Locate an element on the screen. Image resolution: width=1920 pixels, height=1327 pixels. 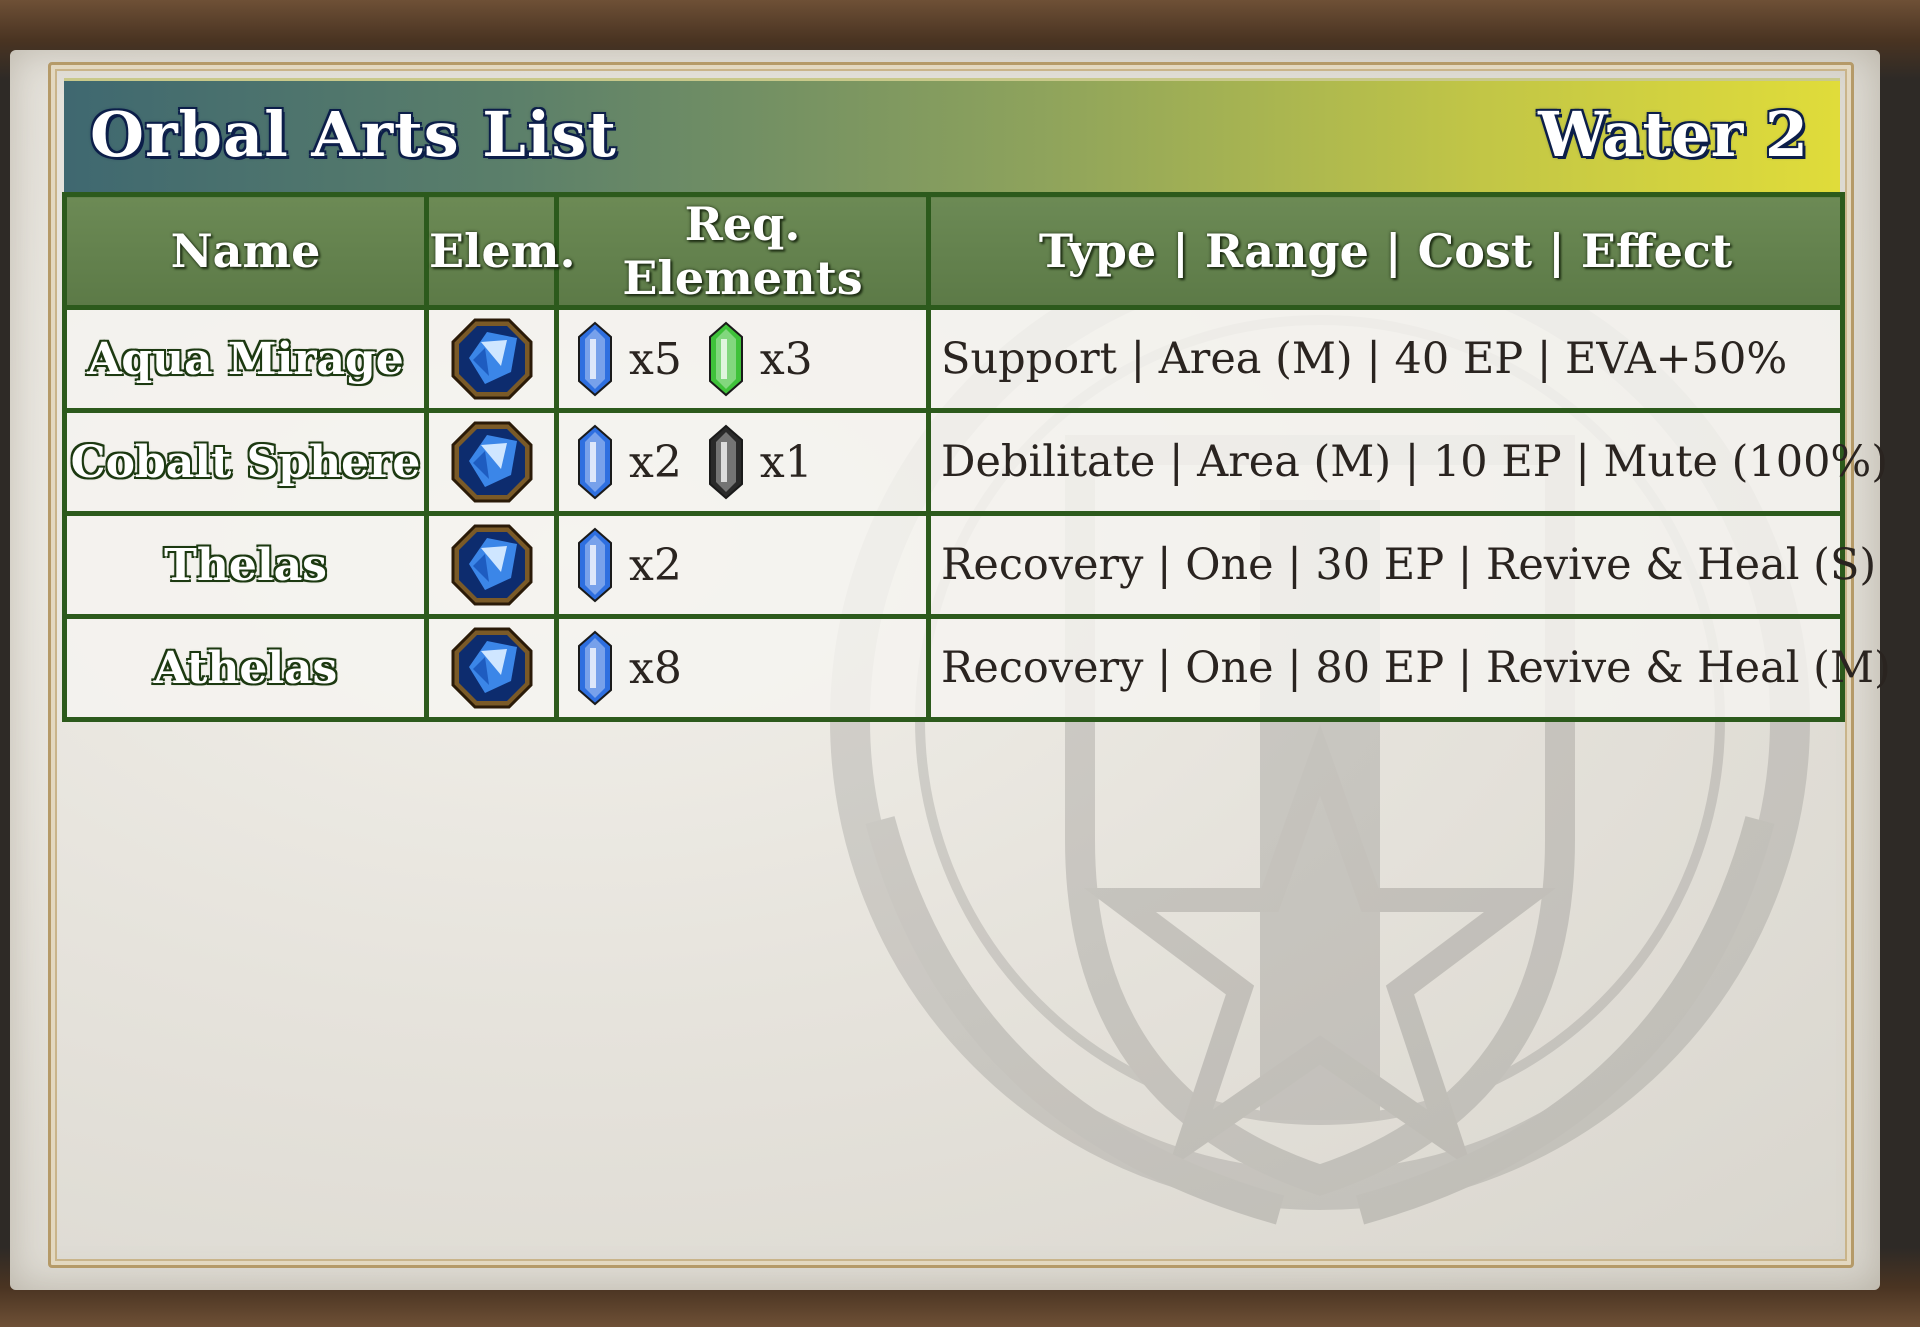
req-element-item: x5 is located at coordinates (628, 359).